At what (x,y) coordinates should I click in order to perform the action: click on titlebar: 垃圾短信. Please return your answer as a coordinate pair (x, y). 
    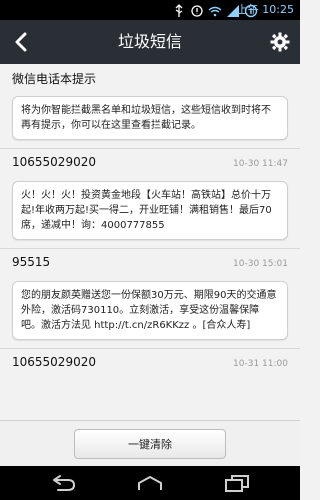
    Looking at the image, I should click on (150, 42).